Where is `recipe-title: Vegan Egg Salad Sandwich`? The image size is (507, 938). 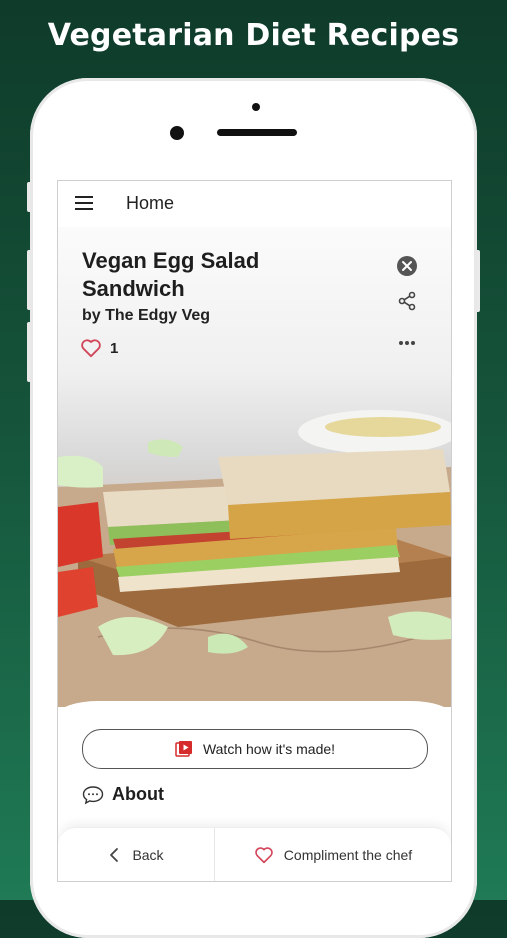
recipe-title: Vegan Egg Salad Sandwich is located at coordinates (171, 274).